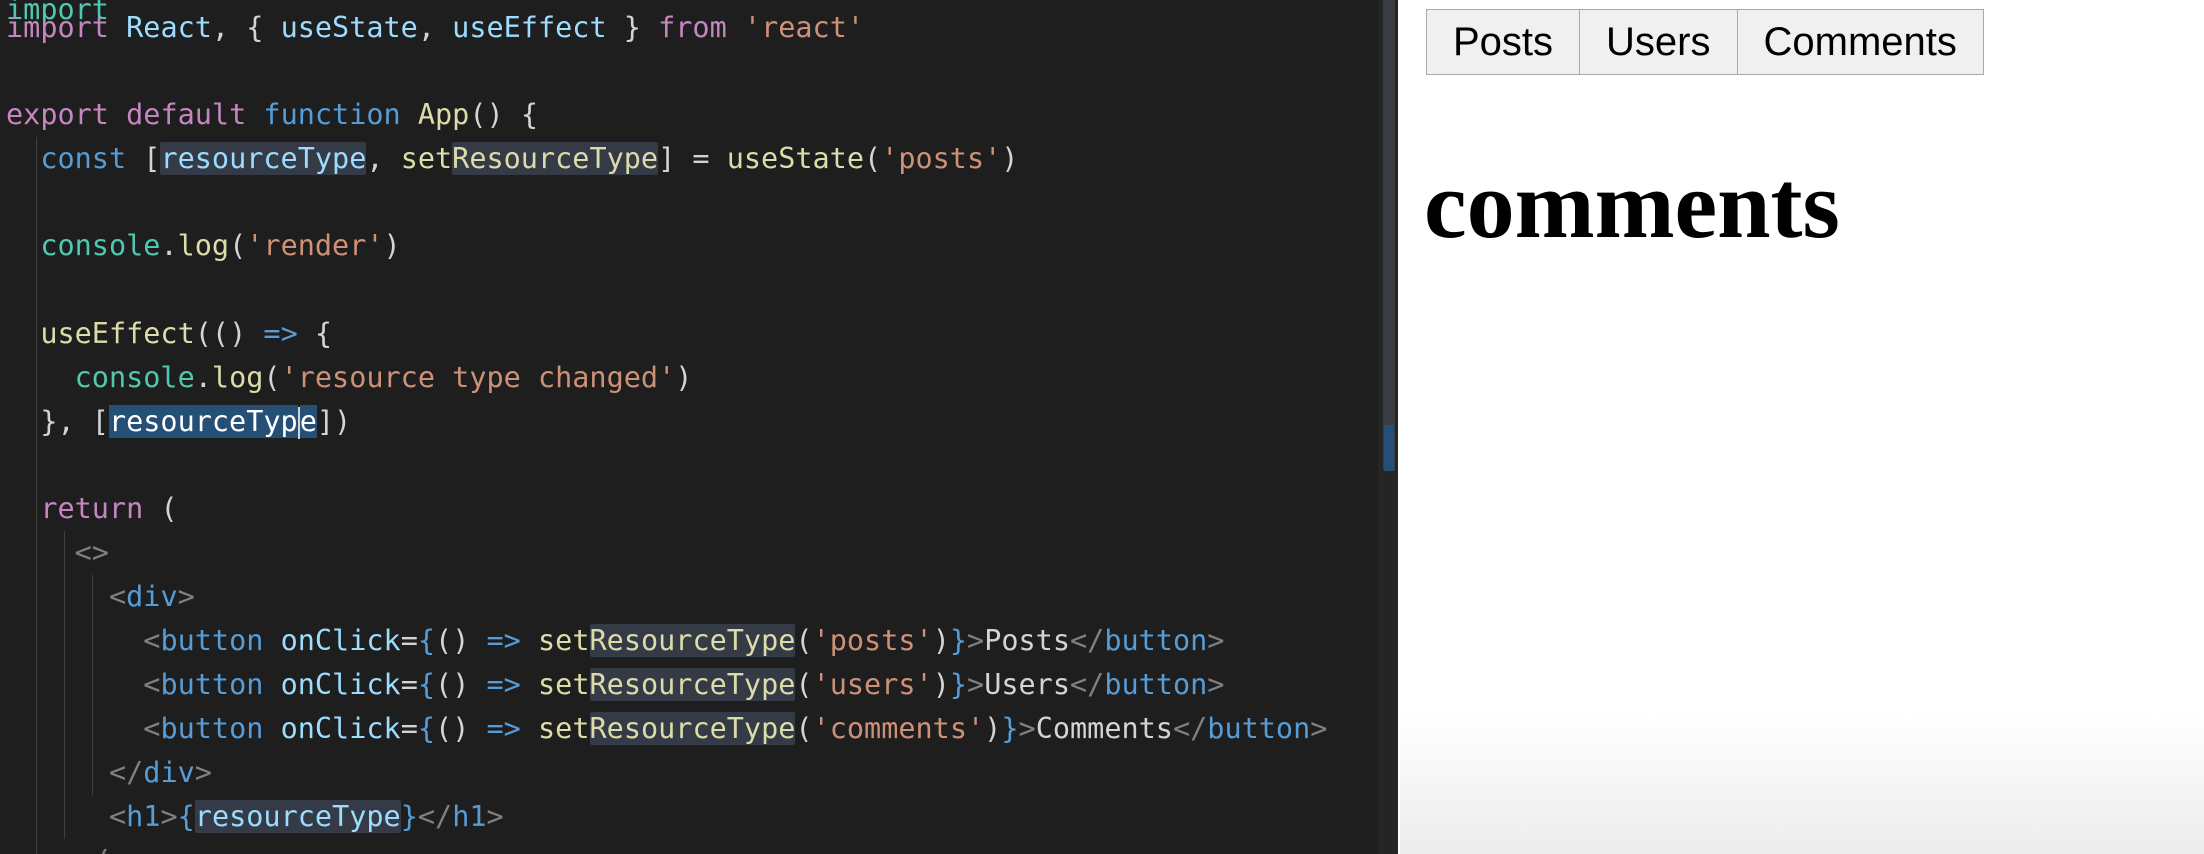 The height and width of the screenshot is (854, 2204). I want to click on code-token: 'resource type changed', so click(478, 377).